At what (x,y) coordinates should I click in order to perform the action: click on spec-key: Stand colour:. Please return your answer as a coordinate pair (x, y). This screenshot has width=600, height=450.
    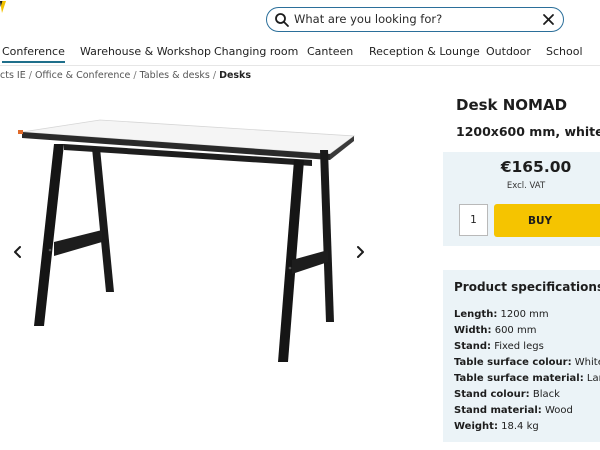
    Looking at the image, I should click on (492, 394).